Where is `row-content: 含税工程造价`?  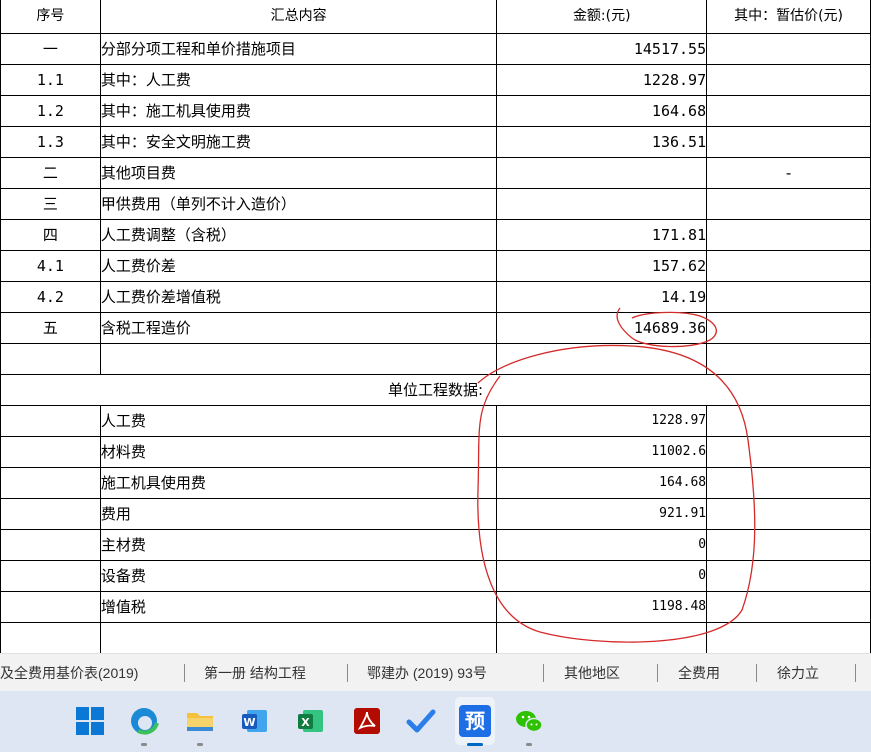 row-content: 含税工程造价 is located at coordinates (298, 328).